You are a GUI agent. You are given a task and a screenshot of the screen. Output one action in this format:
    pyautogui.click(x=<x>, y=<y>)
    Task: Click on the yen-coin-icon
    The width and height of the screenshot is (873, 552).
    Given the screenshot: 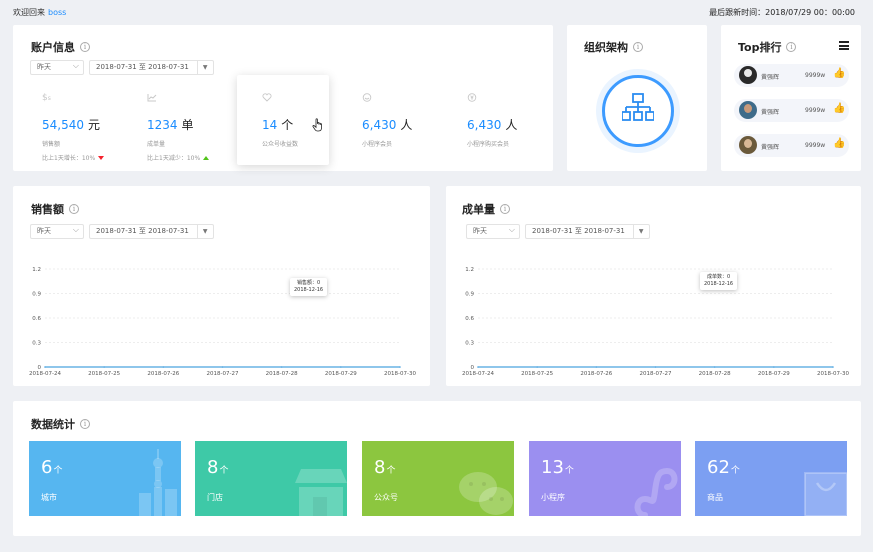 What is the action you would take?
    pyautogui.click(x=472, y=99)
    